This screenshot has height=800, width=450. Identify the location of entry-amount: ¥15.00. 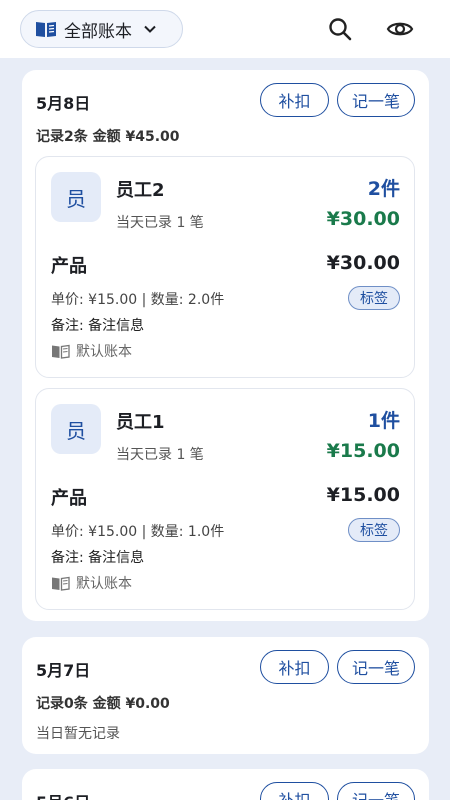
(363, 451).